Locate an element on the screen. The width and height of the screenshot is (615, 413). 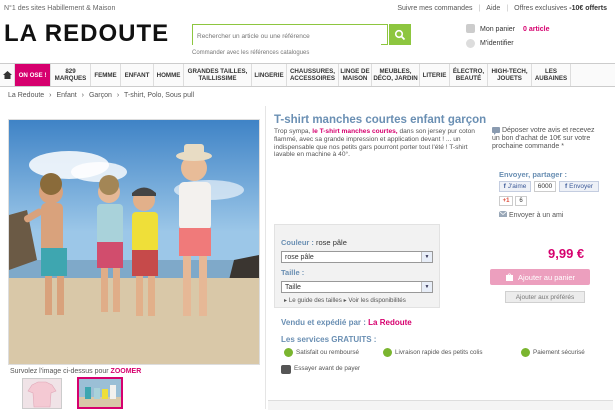
comment-icon is located at coordinates (496, 131).